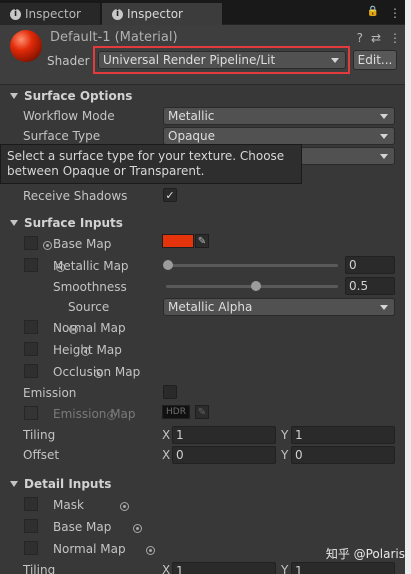  What do you see at coordinates (75, 196) in the screenshot?
I see `receive-shadows-label: Receive Shadows` at bounding box center [75, 196].